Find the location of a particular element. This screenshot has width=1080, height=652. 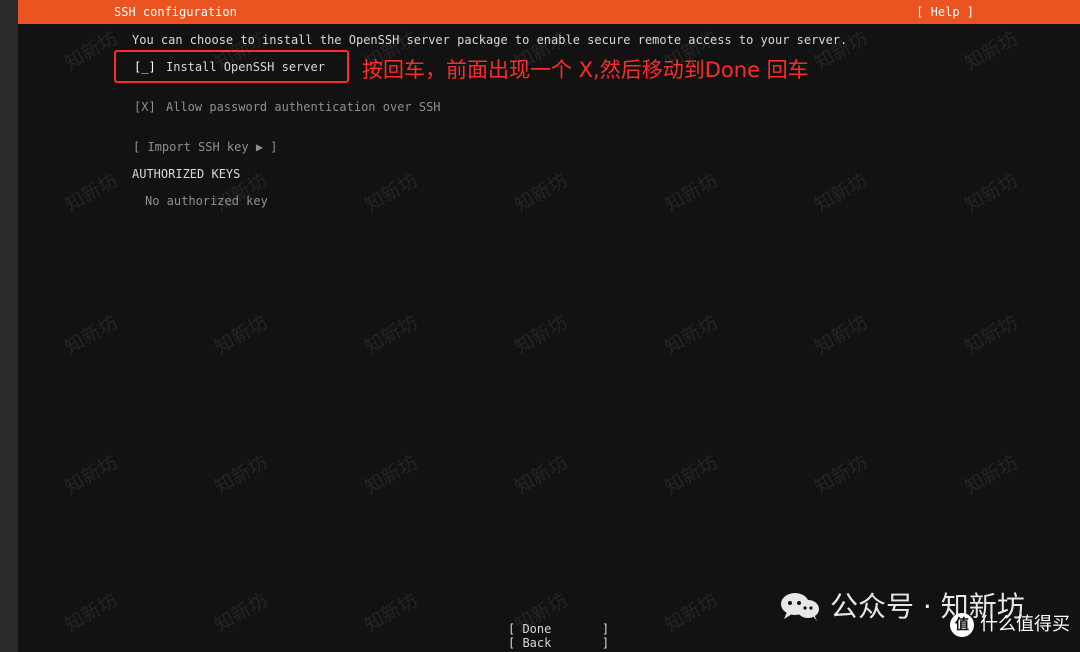

left-gutter is located at coordinates (9, 326).